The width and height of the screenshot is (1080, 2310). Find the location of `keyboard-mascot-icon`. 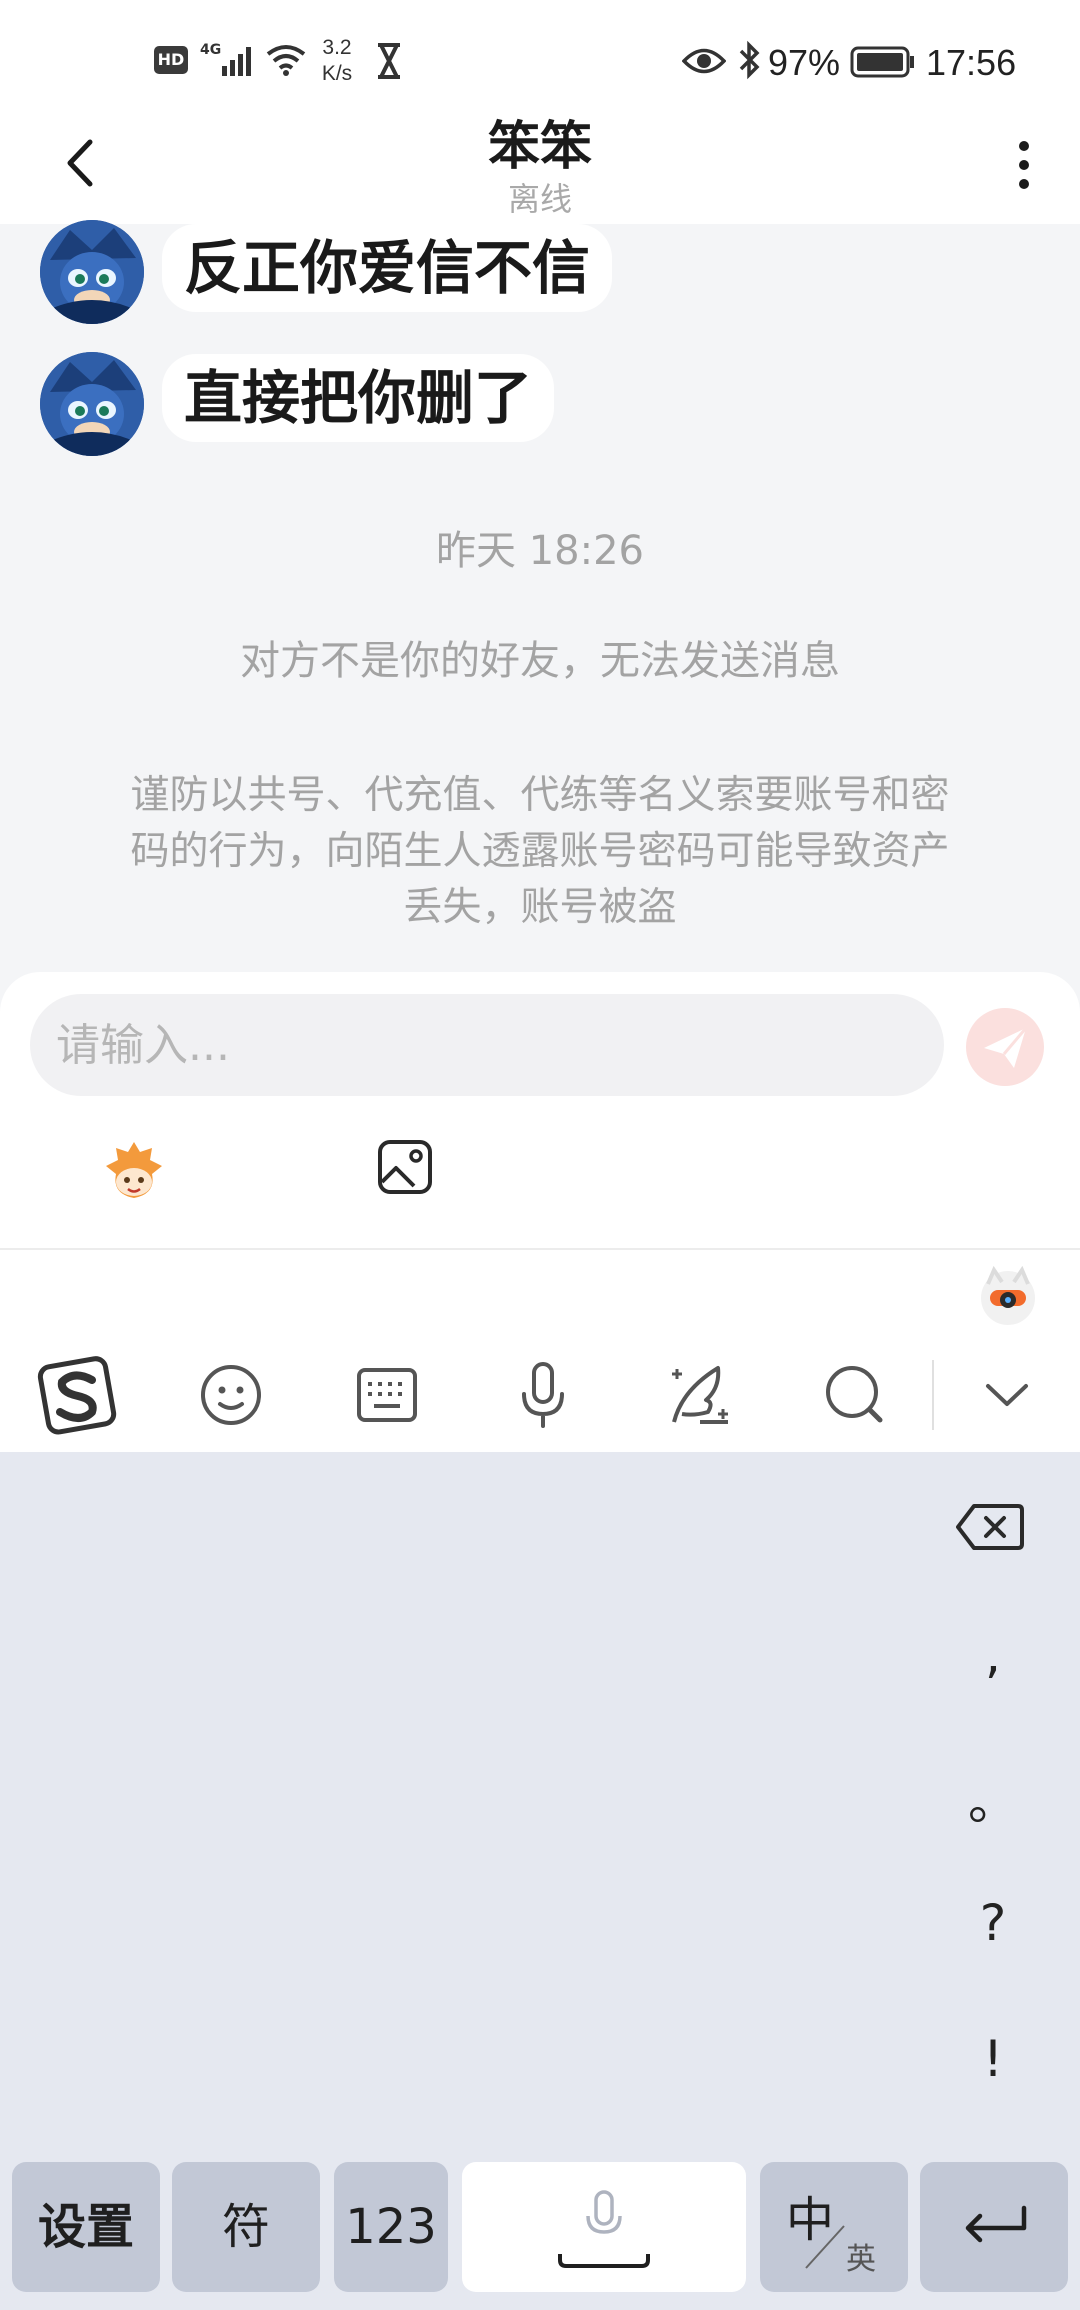

keyboard-mascot-icon is located at coordinates (1008, 1296).